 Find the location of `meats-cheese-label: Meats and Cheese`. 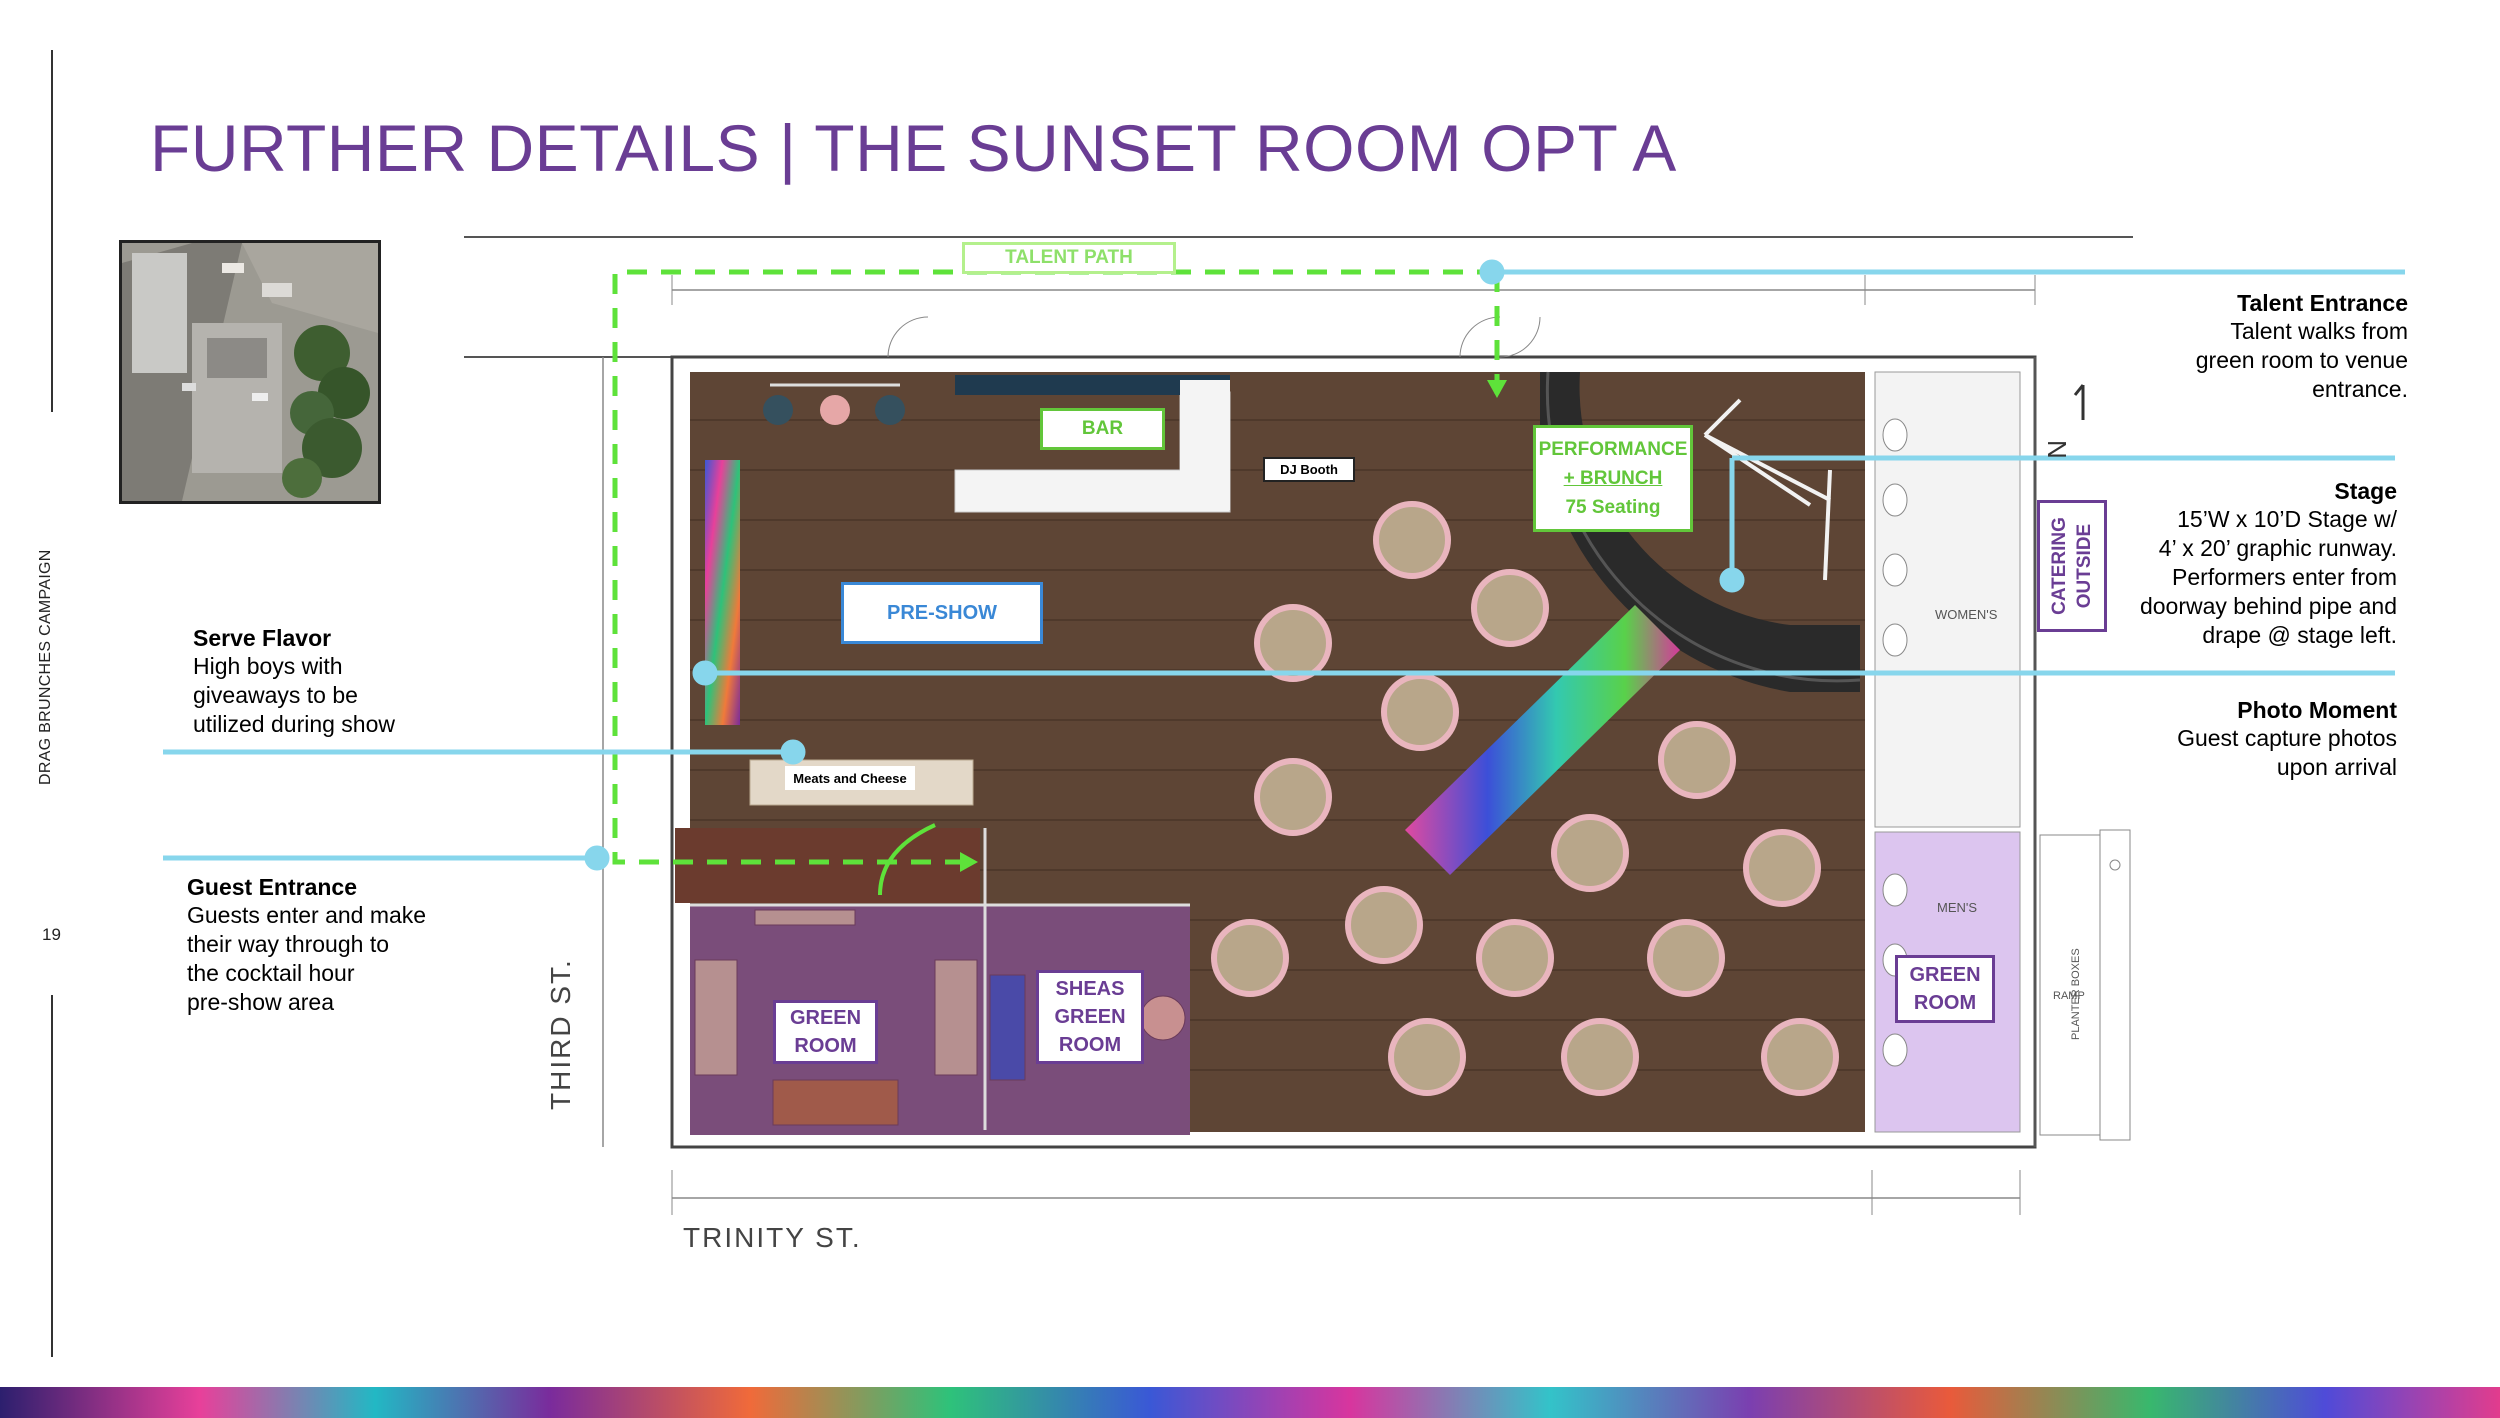

meats-cheese-label: Meats and Cheese is located at coordinates (850, 778).